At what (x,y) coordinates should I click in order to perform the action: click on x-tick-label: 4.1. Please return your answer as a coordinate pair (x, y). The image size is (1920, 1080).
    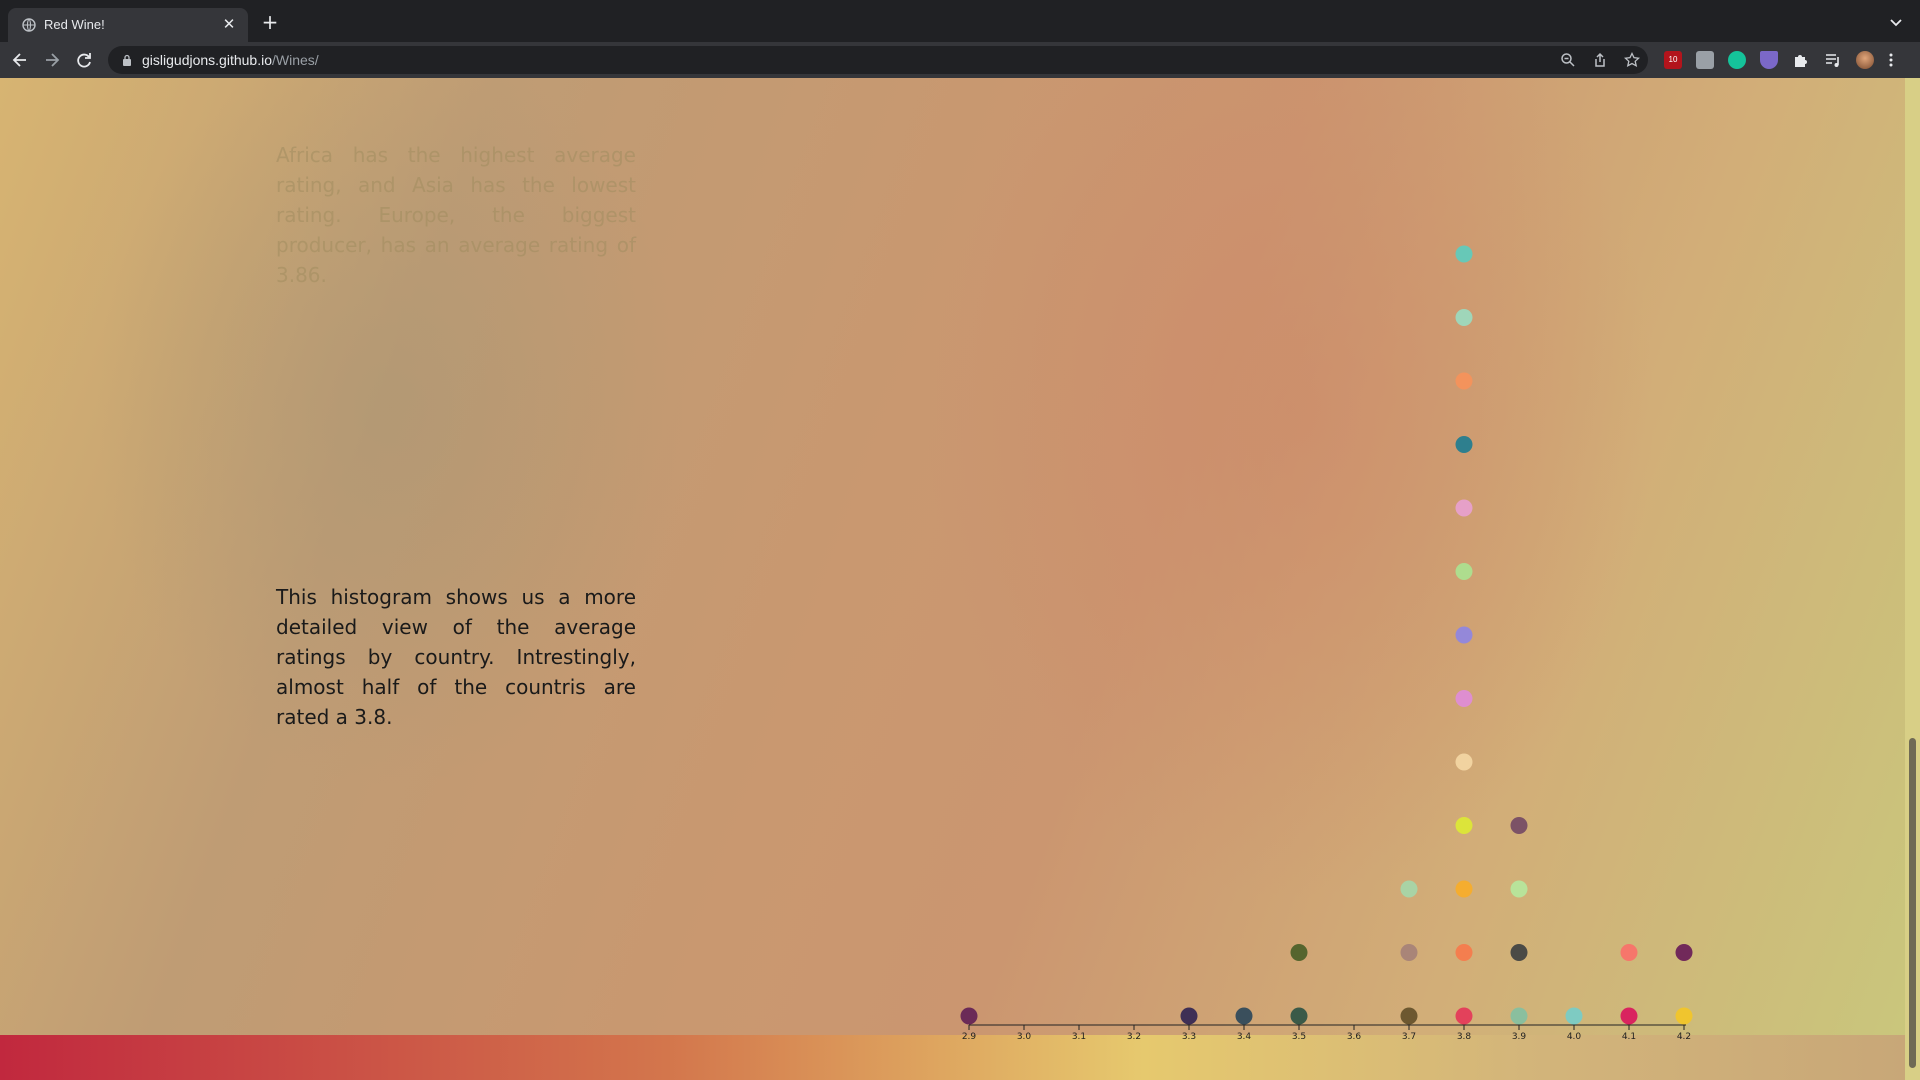
    Looking at the image, I should click on (1629, 1037).